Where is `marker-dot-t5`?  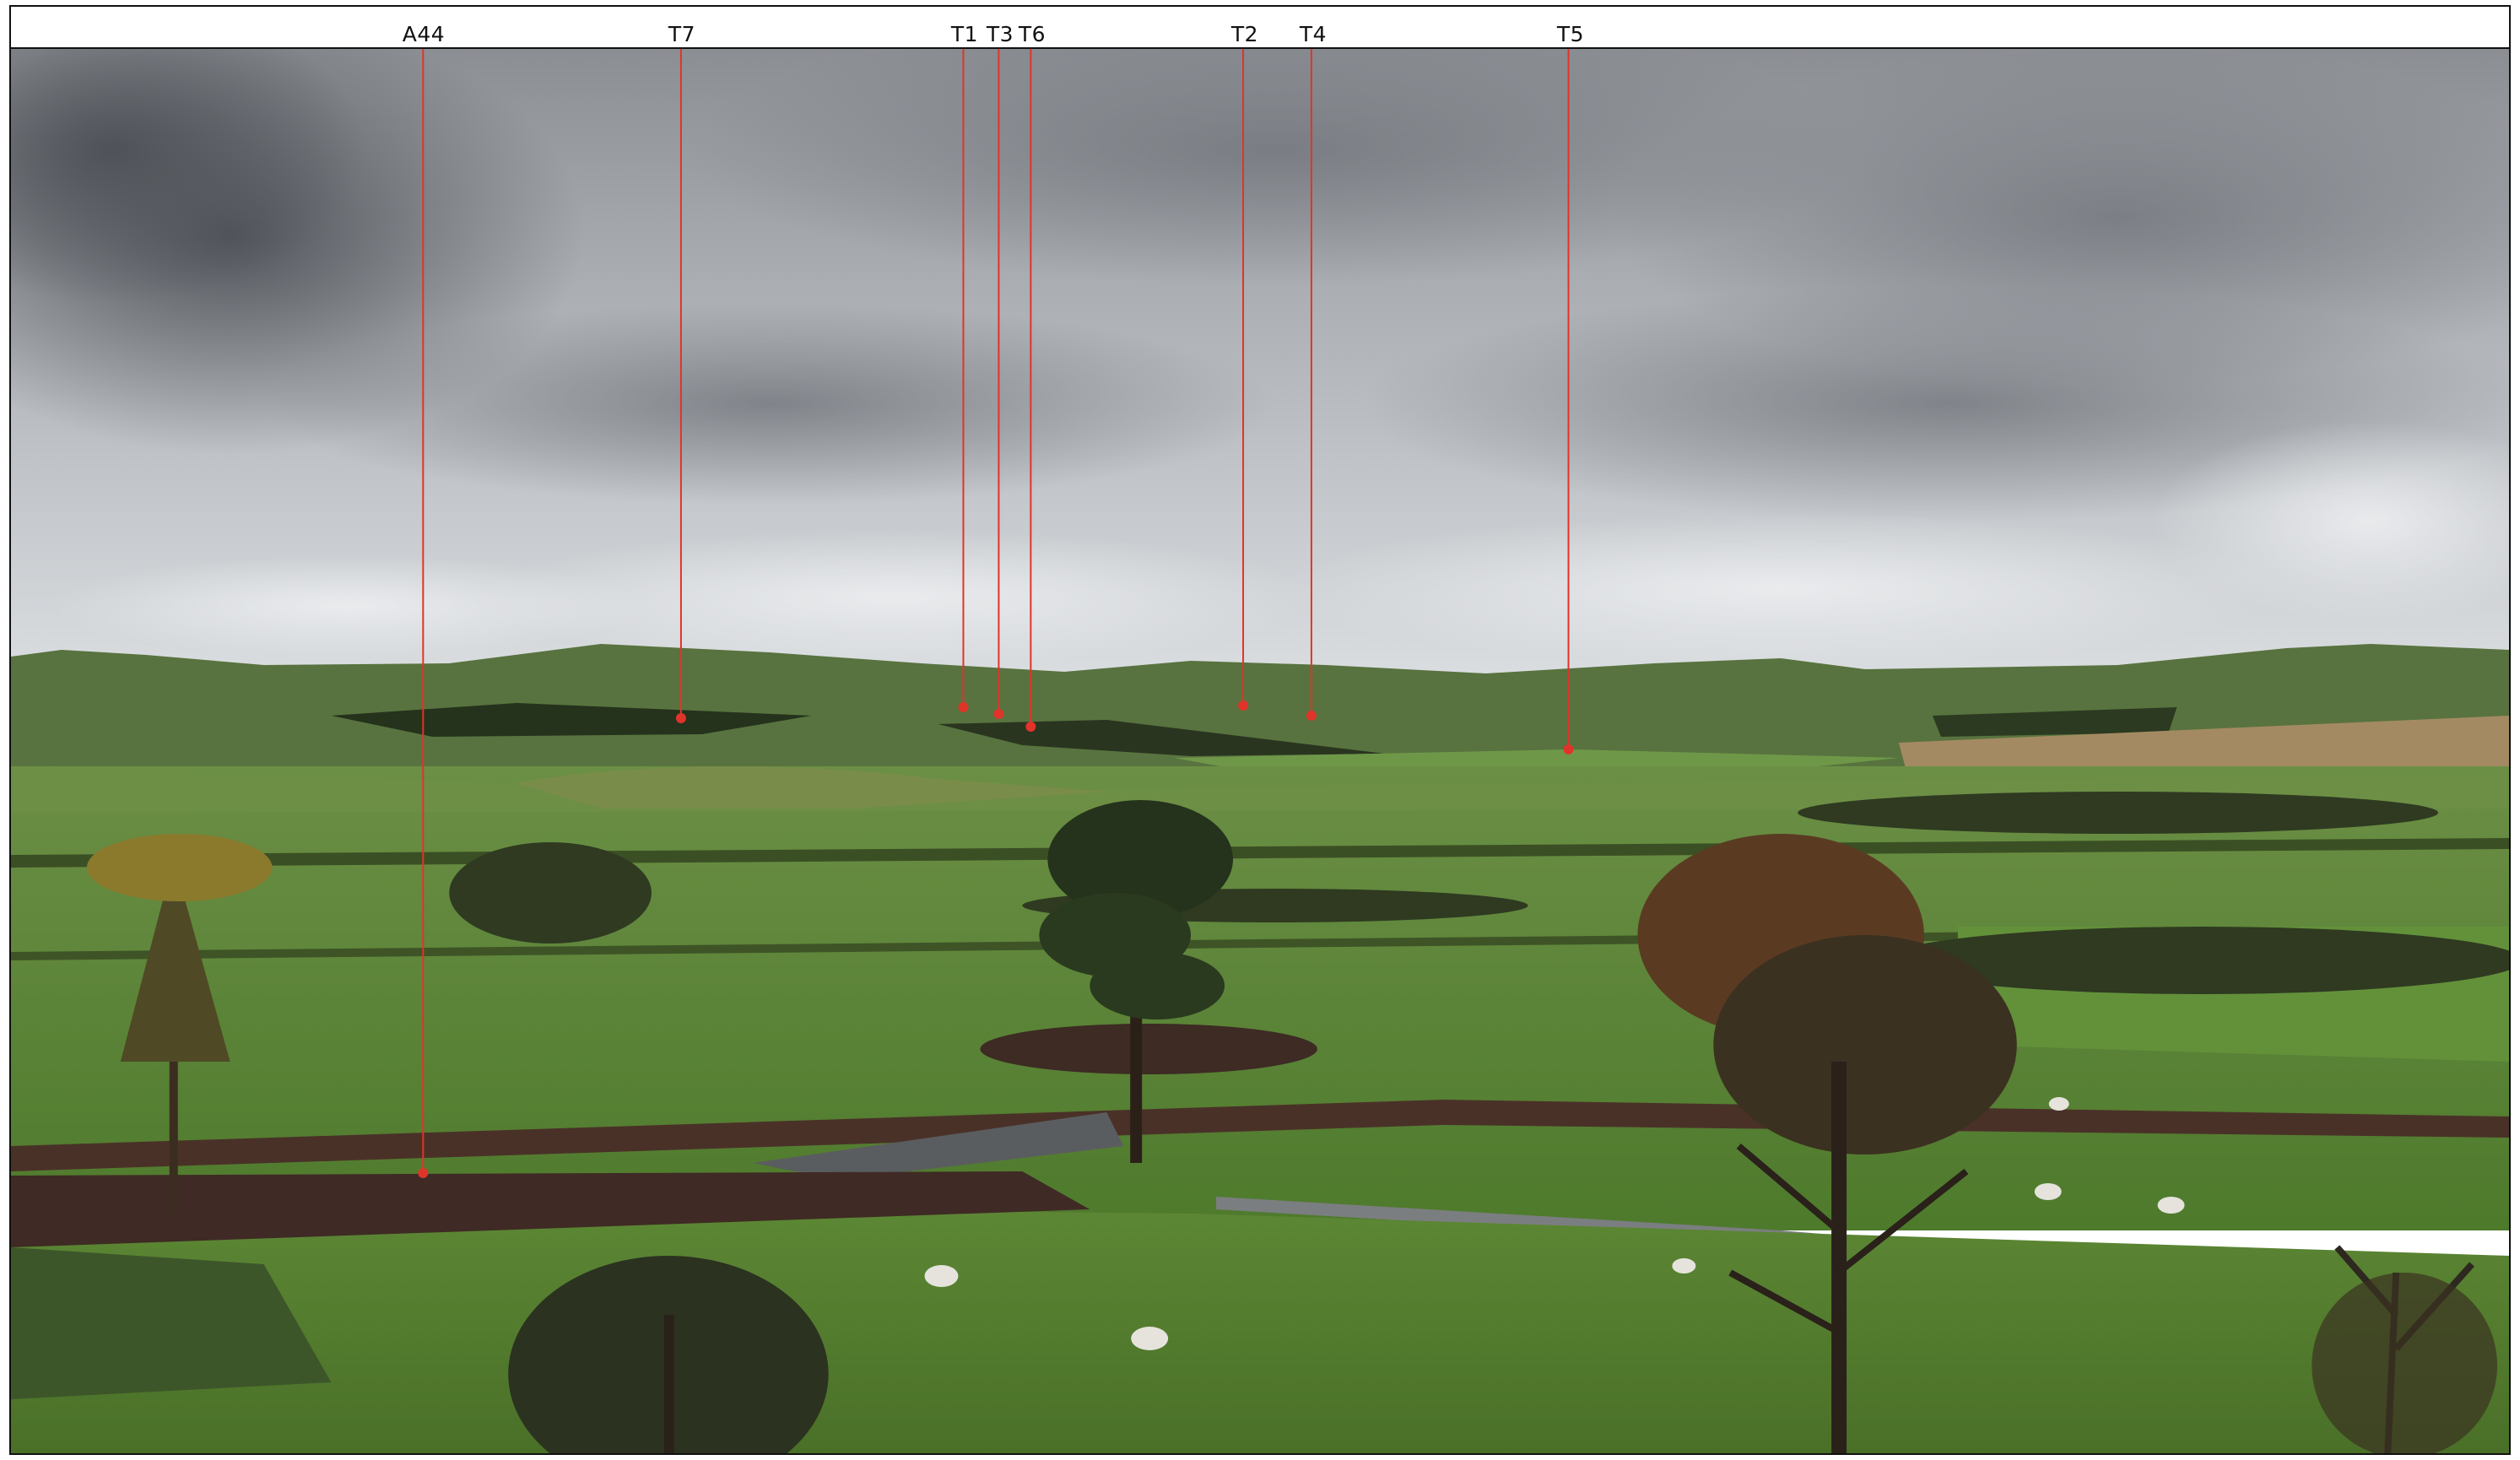 marker-dot-t5 is located at coordinates (1568, 749).